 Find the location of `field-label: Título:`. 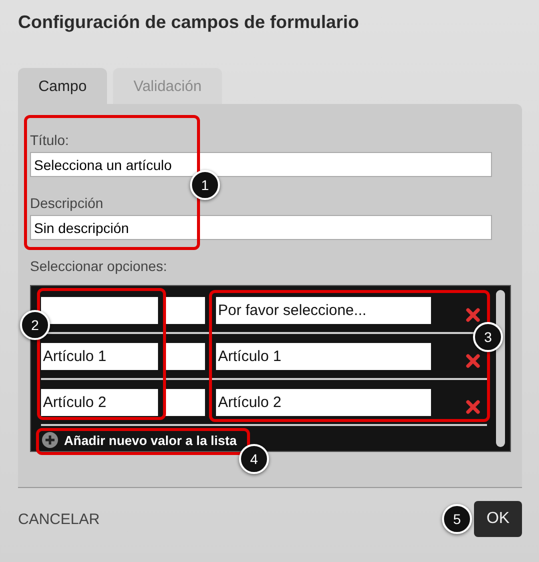

field-label: Título: is located at coordinates (49, 140).